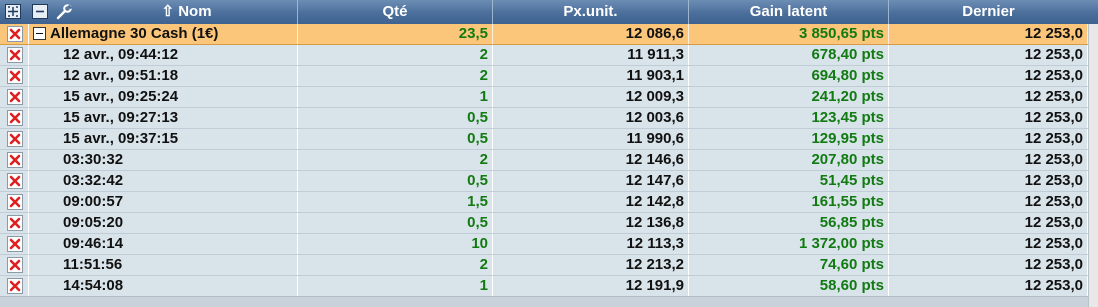  Describe the element at coordinates (187, 12) in the screenshot. I see `column-header-nom: ⇧ Nom` at that location.